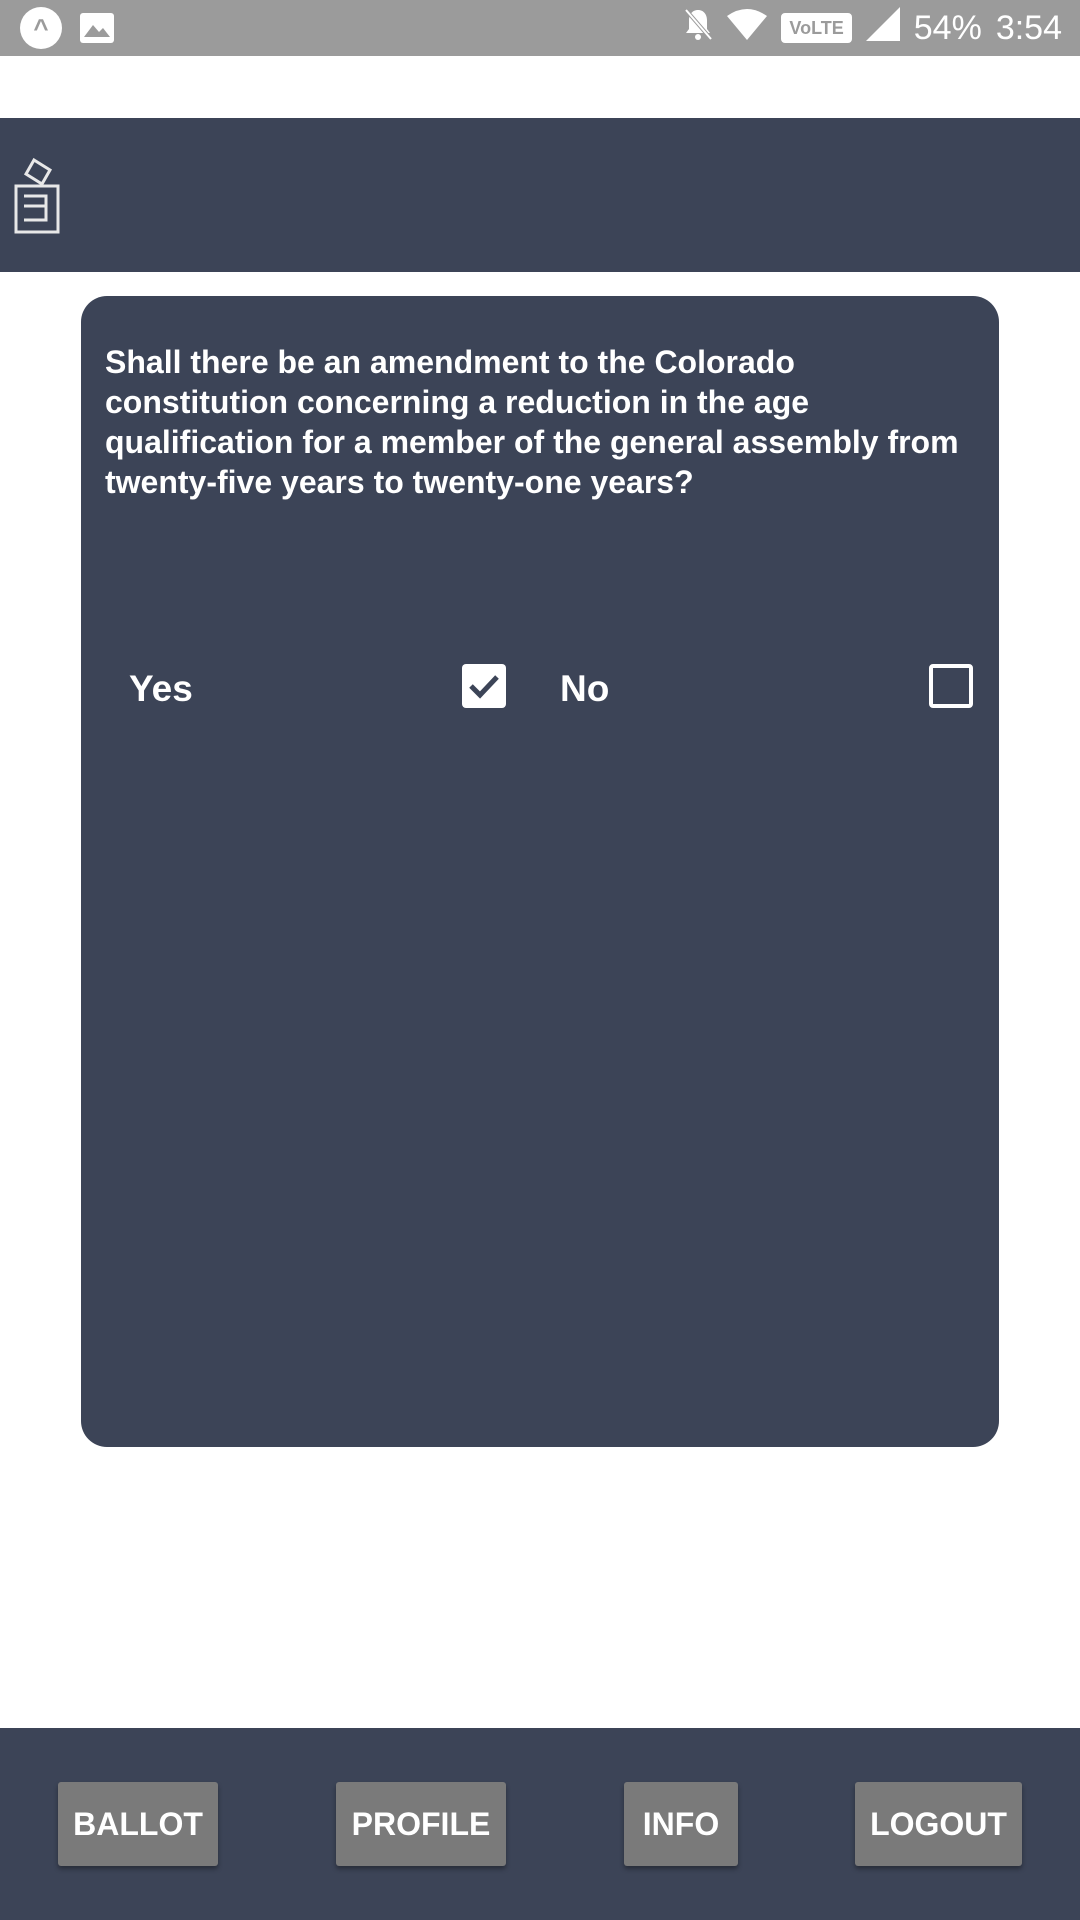  What do you see at coordinates (947, 27) in the screenshot?
I see `battery-text: 54%` at bounding box center [947, 27].